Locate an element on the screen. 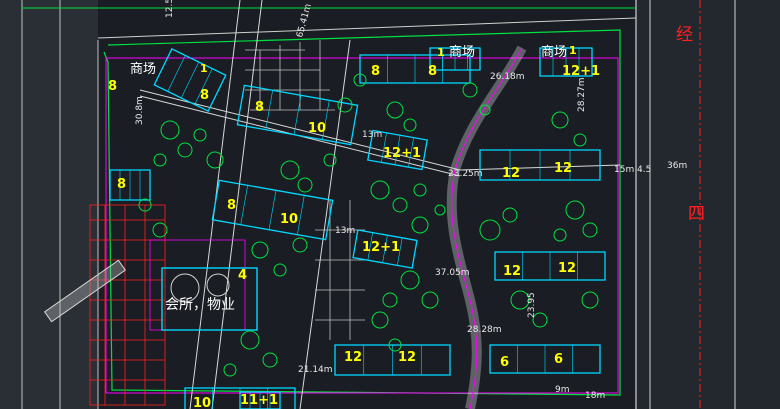 The width and height of the screenshot is (780, 409). dimension-label: 21.14m is located at coordinates (315, 370).